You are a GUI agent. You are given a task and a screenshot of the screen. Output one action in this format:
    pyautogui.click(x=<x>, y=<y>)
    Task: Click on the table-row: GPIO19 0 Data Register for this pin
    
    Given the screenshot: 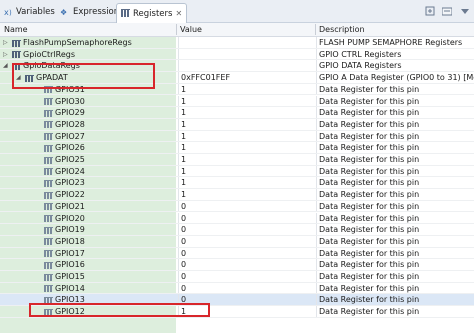 What is the action you would take?
    pyautogui.click(x=237, y=230)
    